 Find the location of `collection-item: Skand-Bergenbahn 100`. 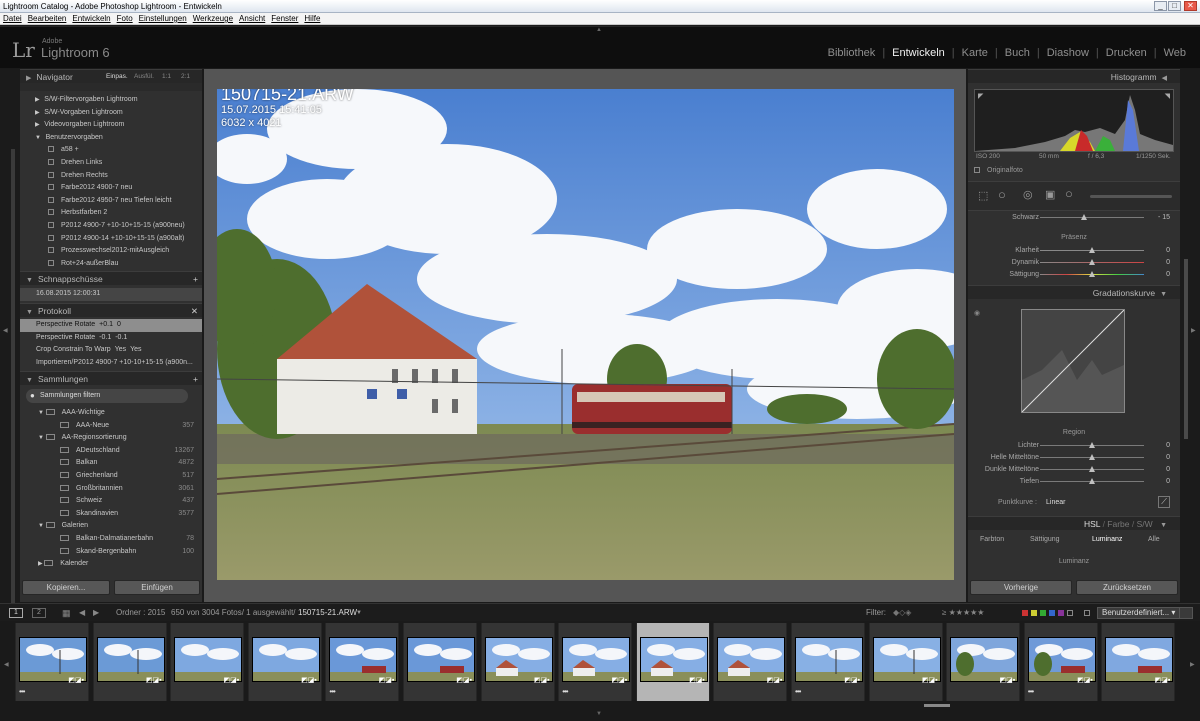

collection-item: Skand-Bergenbahn 100 is located at coordinates (111, 552).